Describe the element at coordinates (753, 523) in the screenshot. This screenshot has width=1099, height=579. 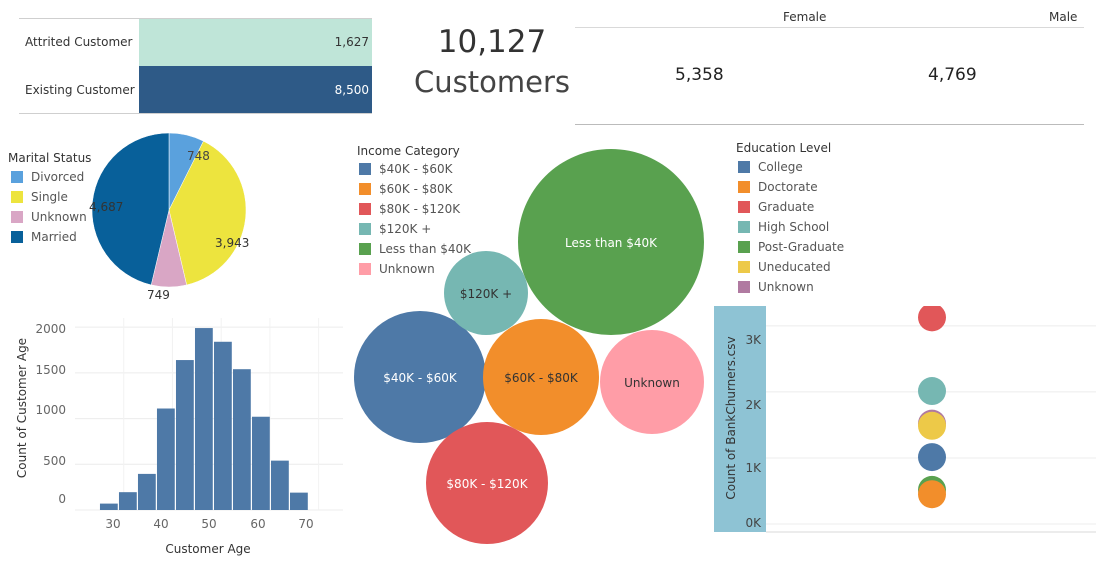
I see `strip-y-tick: 0K` at that location.